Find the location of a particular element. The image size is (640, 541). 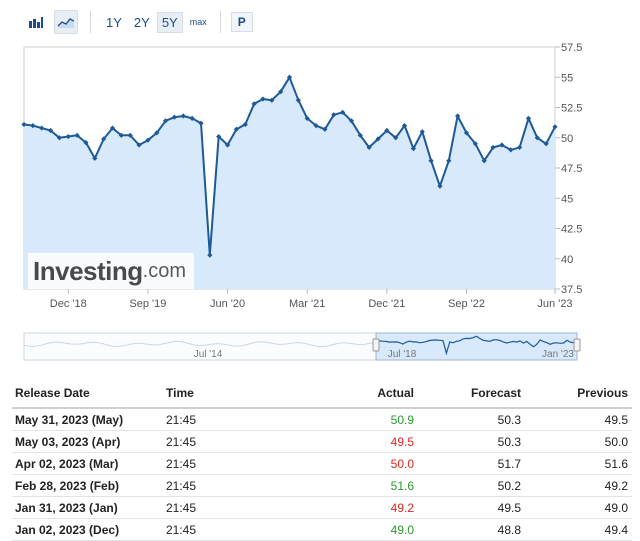

col-time: Time is located at coordinates (221, 395).